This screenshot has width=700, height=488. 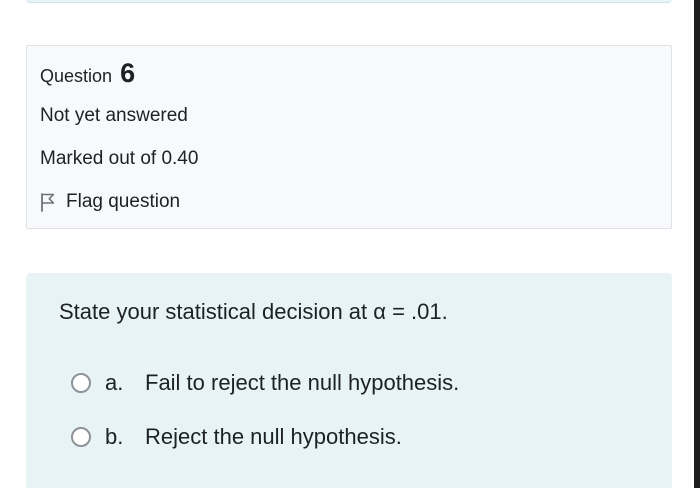 I want to click on answer-option-b: b. Reject the null hypothesis., so click(x=236, y=437).